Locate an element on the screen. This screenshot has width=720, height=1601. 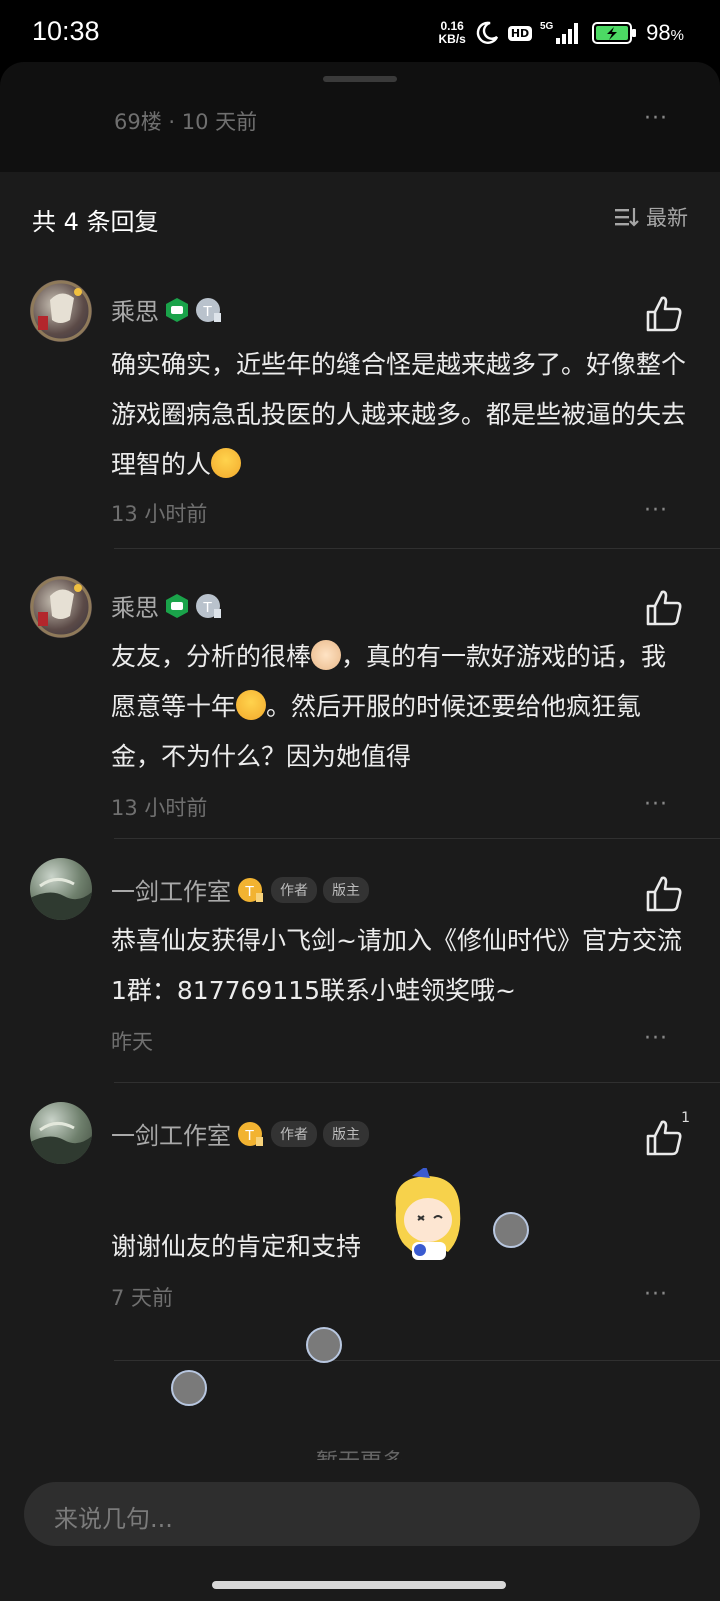
status-time: 10:38 is located at coordinates (66, 31).